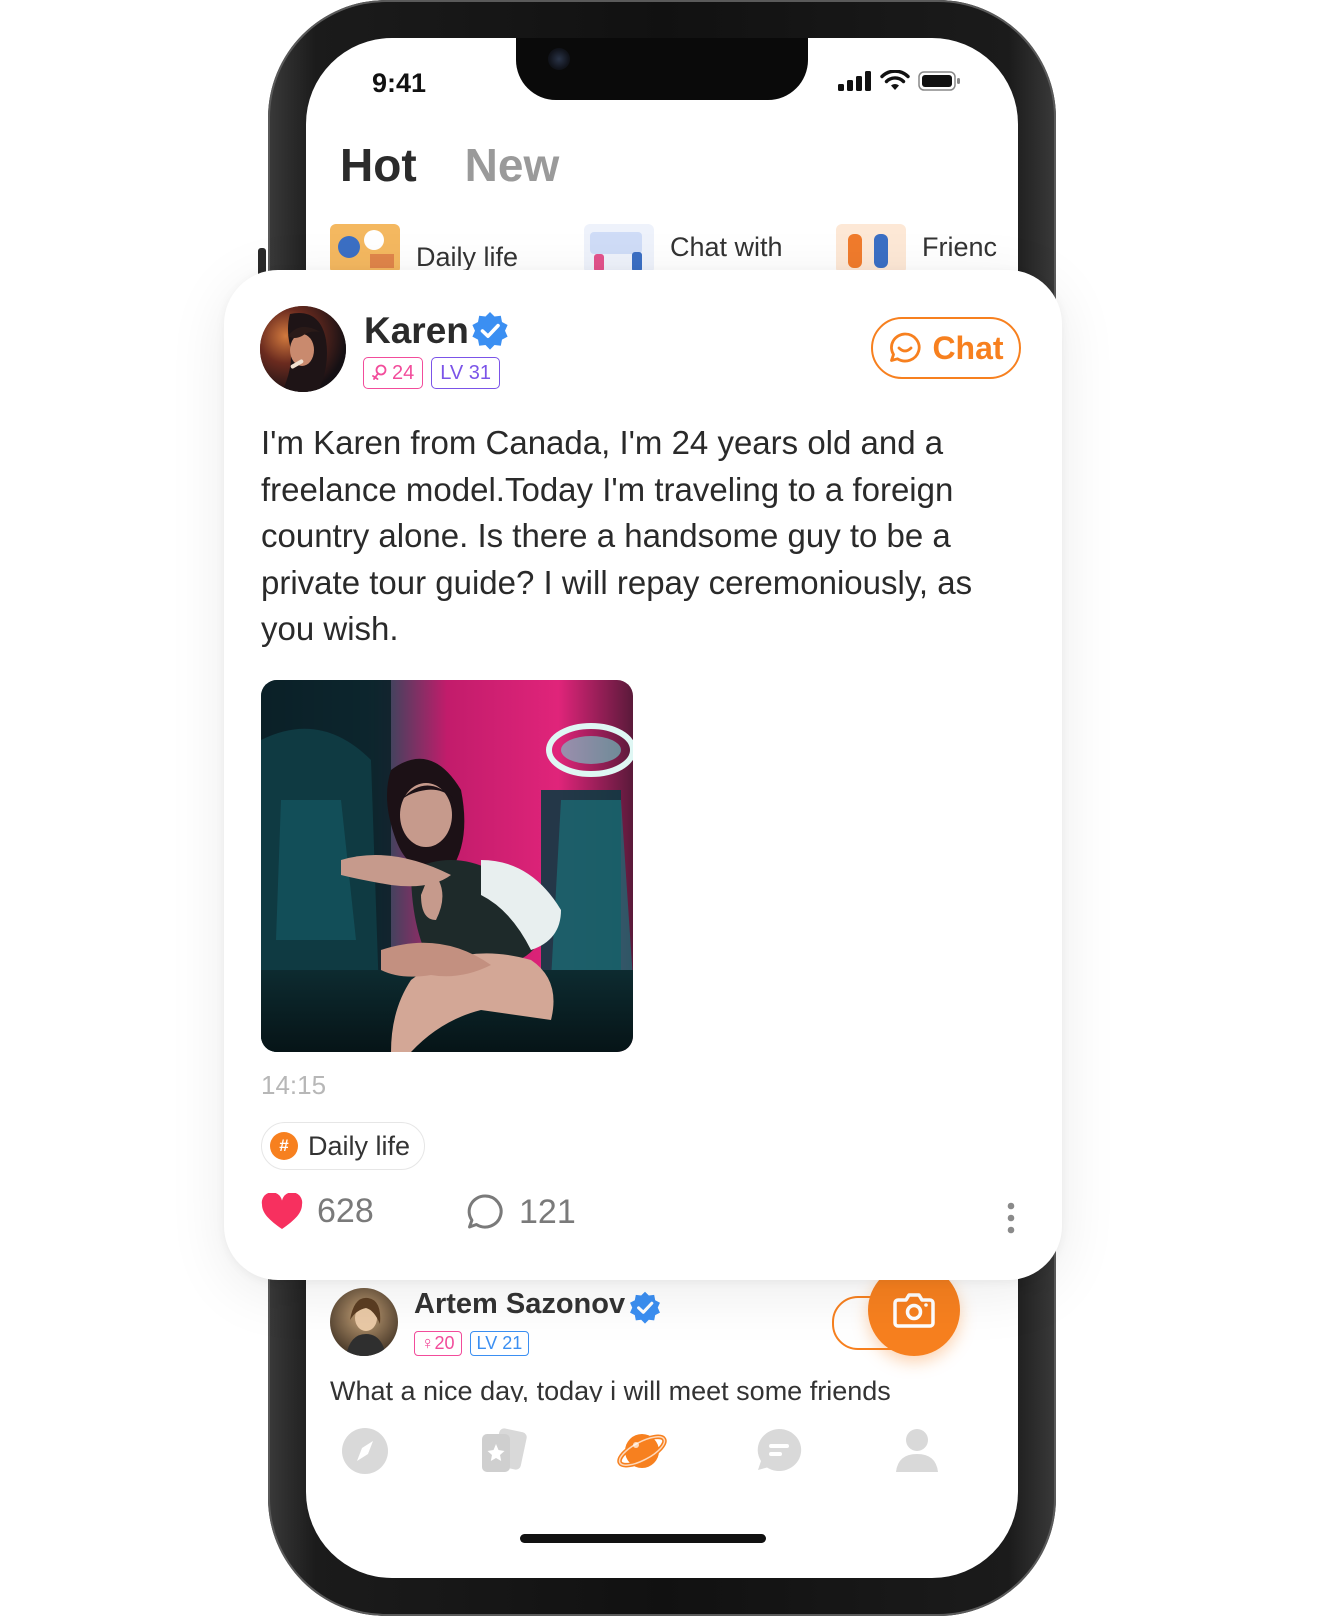 Image resolution: width=1322 pixels, height=1616 pixels. What do you see at coordinates (547, 1211) in the screenshot?
I see `comment-count: 121` at bounding box center [547, 1211].